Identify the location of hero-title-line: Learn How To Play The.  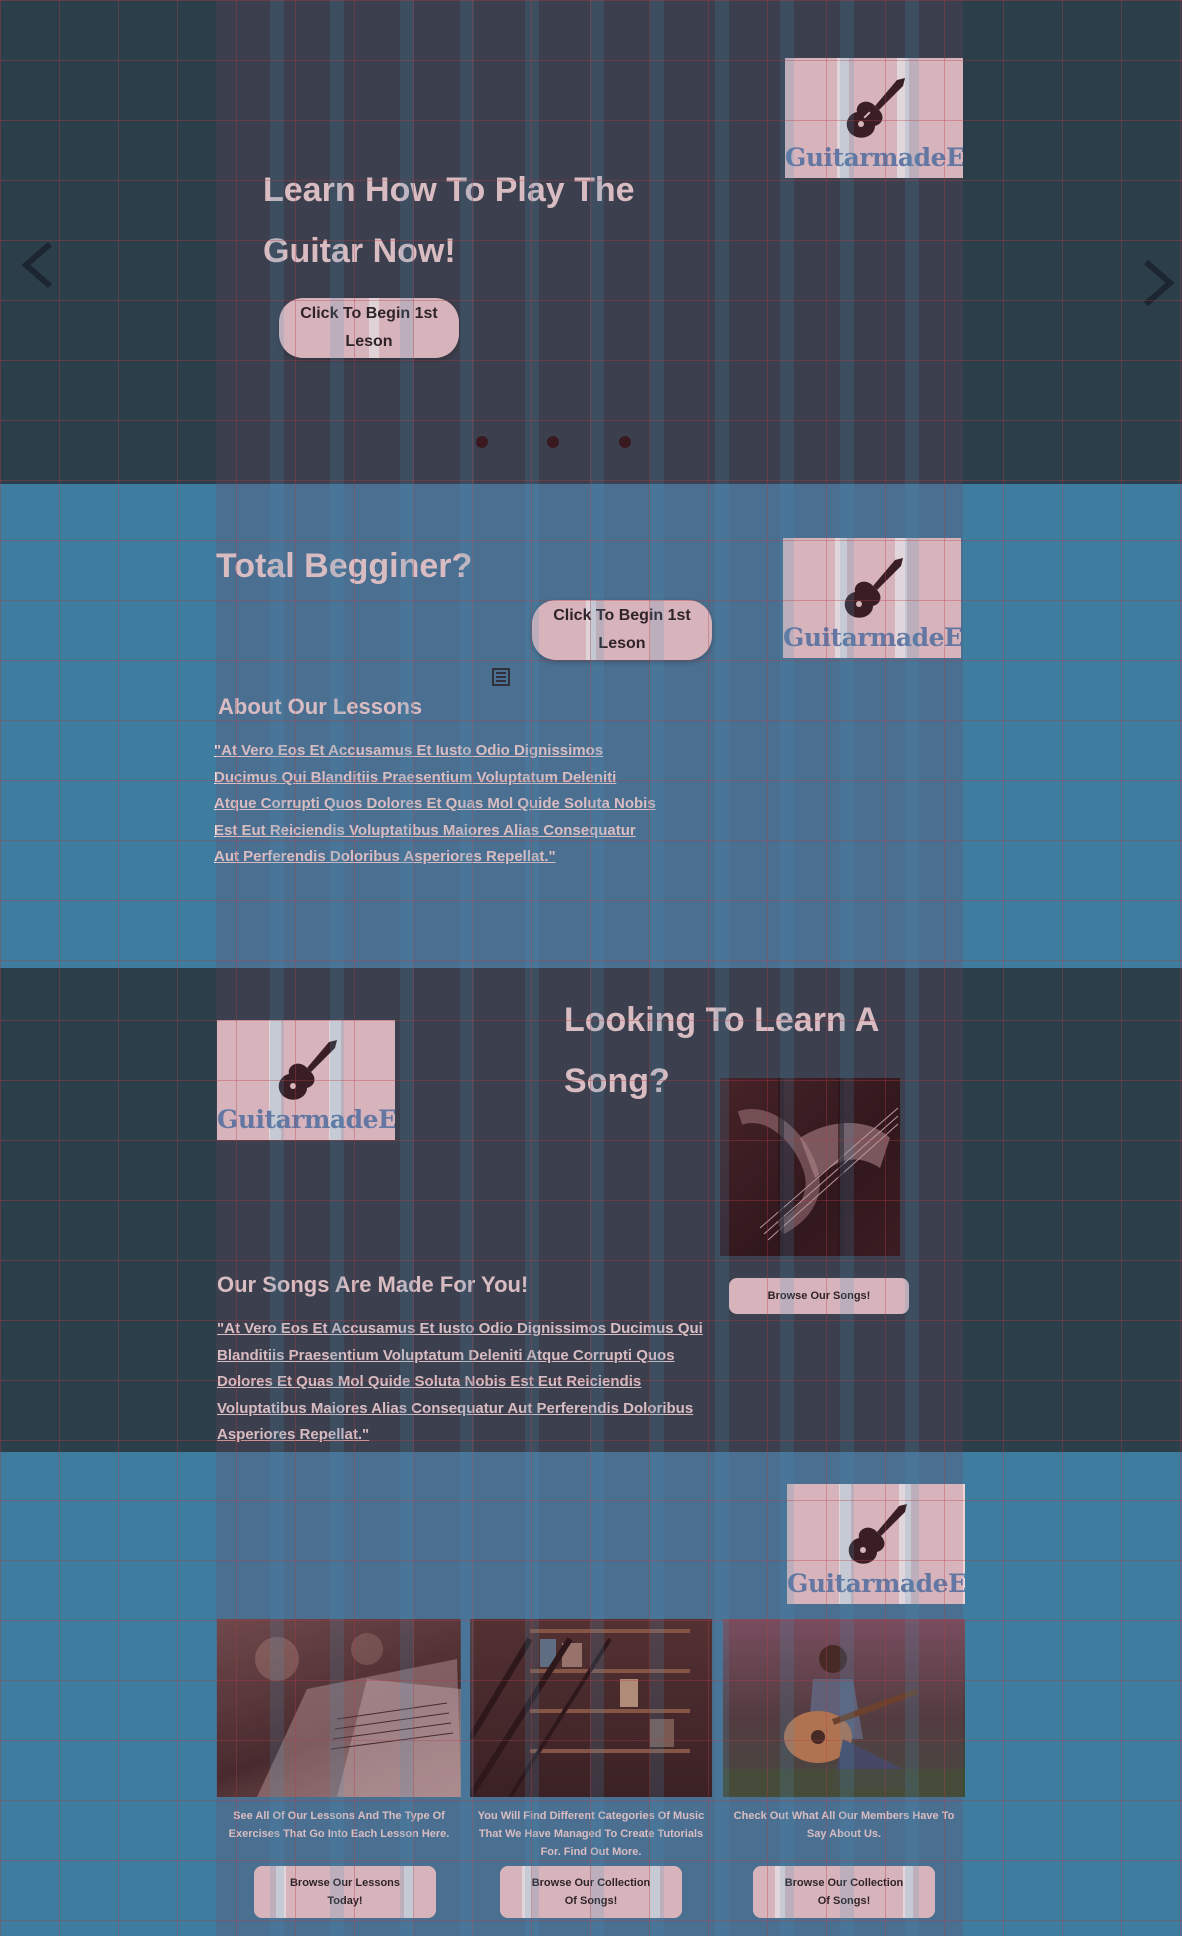
(449, 190).